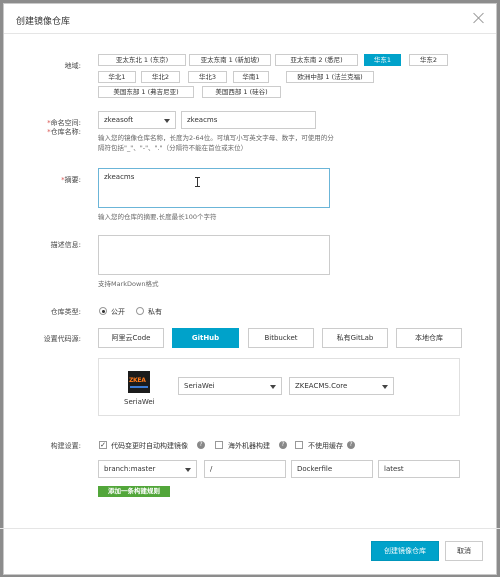 Image resolution: width=500 pixels, height=577 pixels. What do you see at coordinates (207, 77) in the screenshot?
I see `region-option: 华北3` at bounding box center [207, 77].